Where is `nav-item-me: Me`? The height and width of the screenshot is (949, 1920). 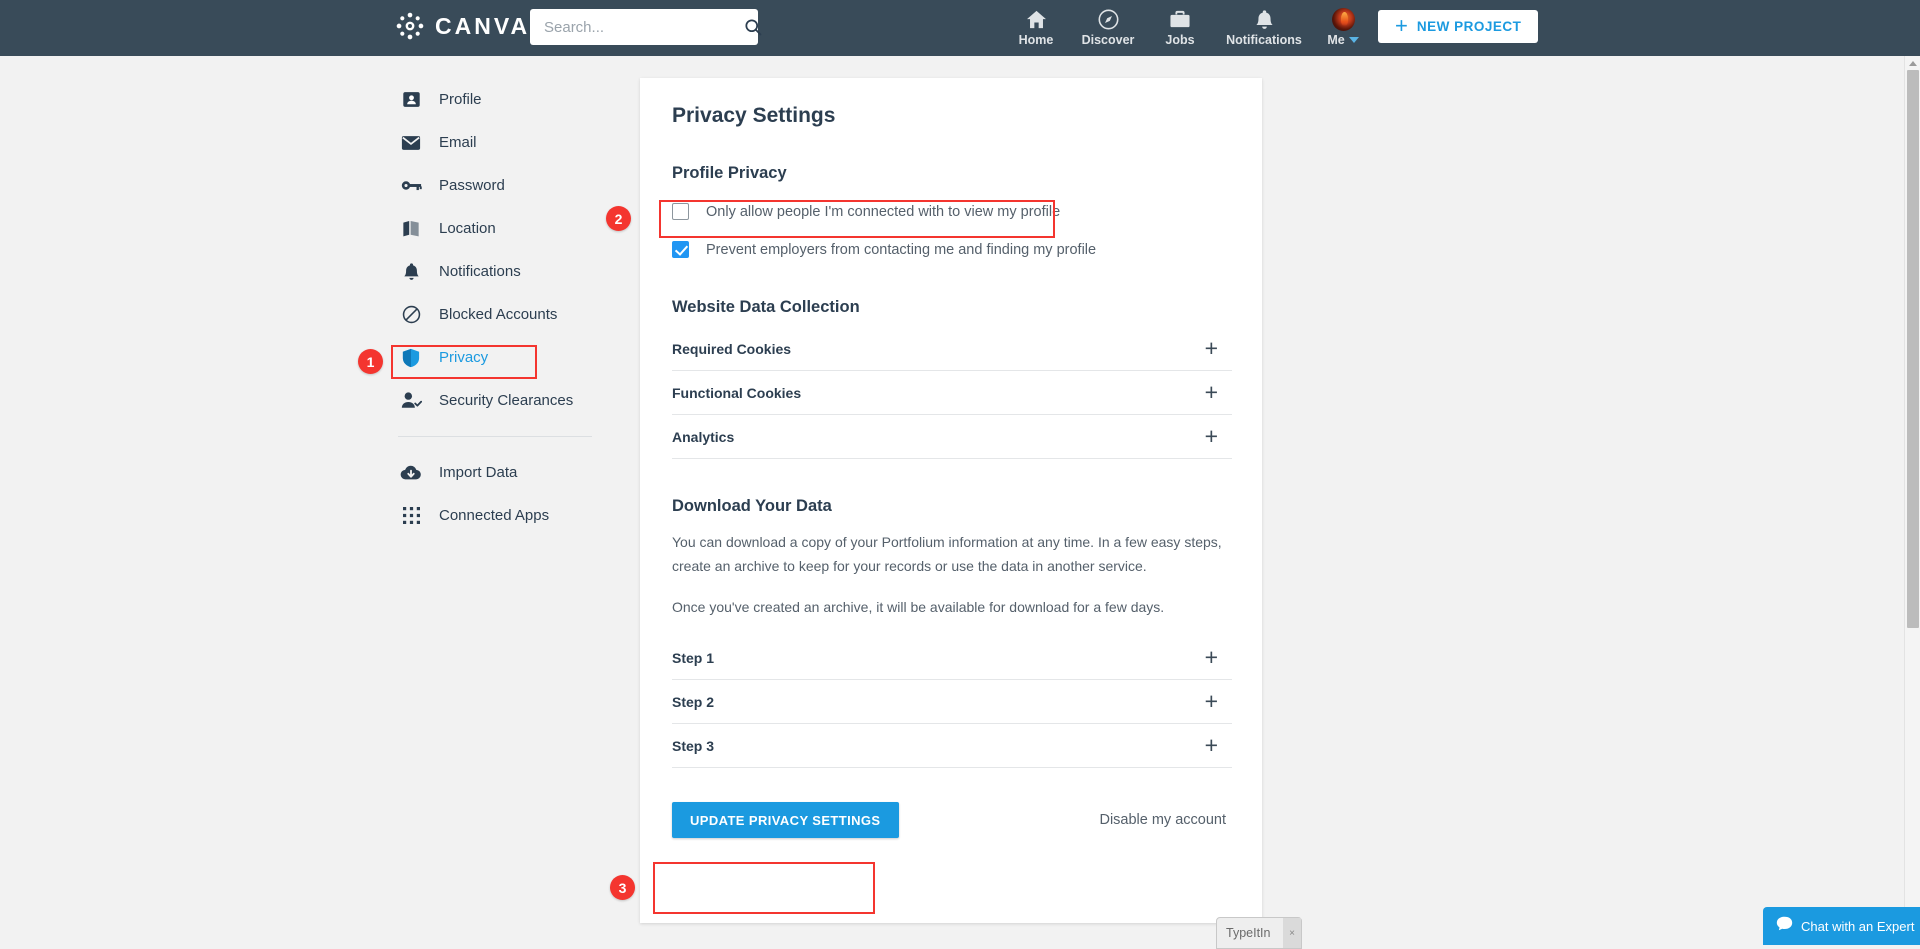 nav-item-me: Me is located at coordinates (1343, 25).